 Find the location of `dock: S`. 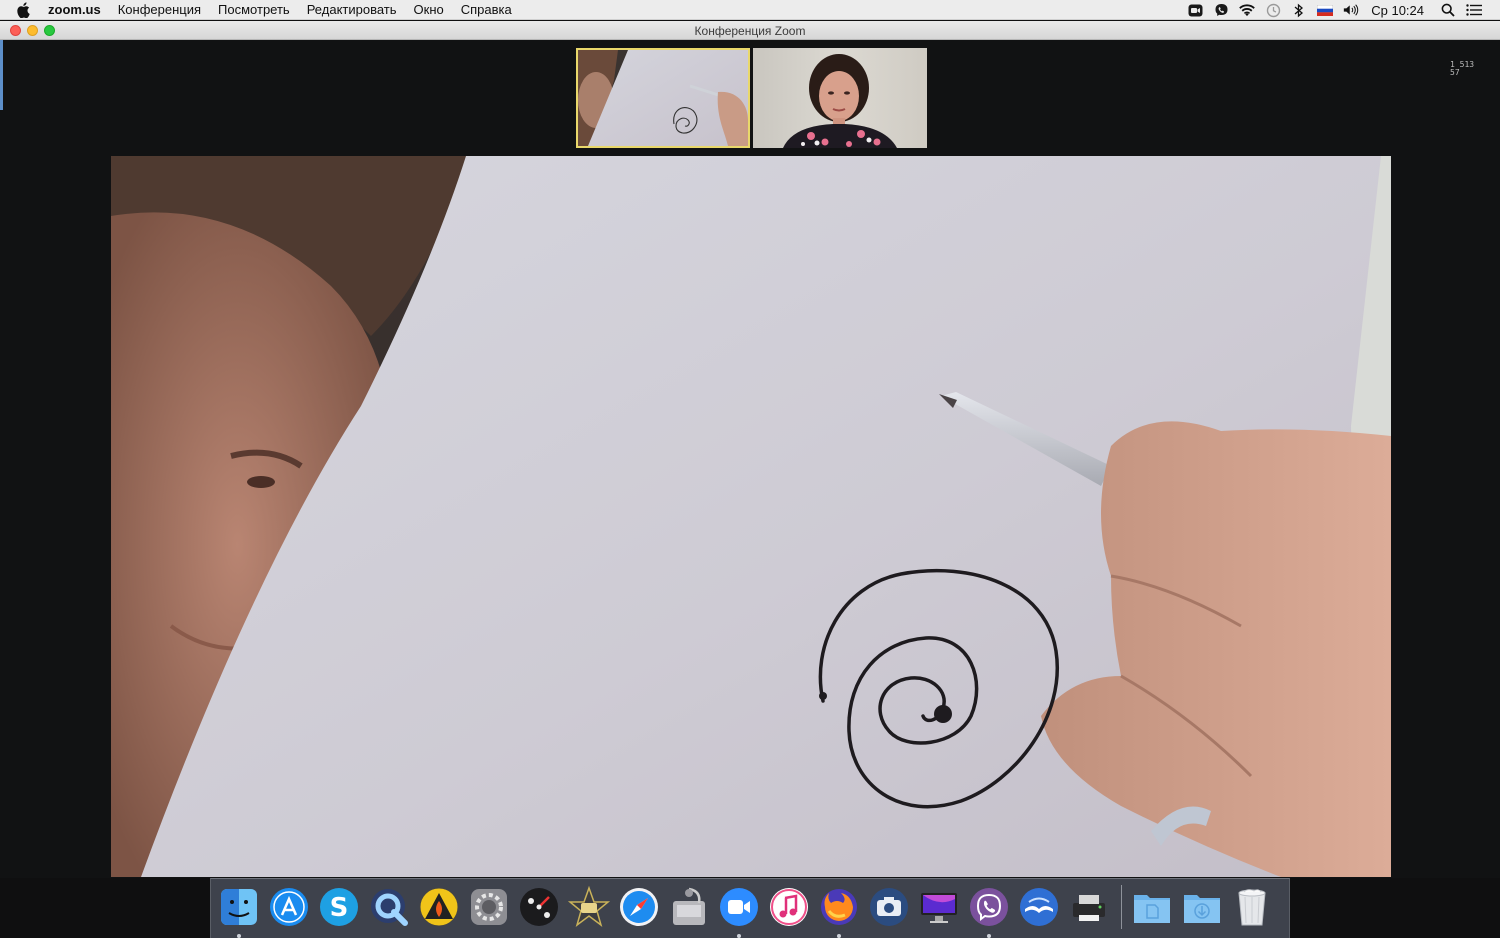

dock: S is located at coordinates (750, 908).